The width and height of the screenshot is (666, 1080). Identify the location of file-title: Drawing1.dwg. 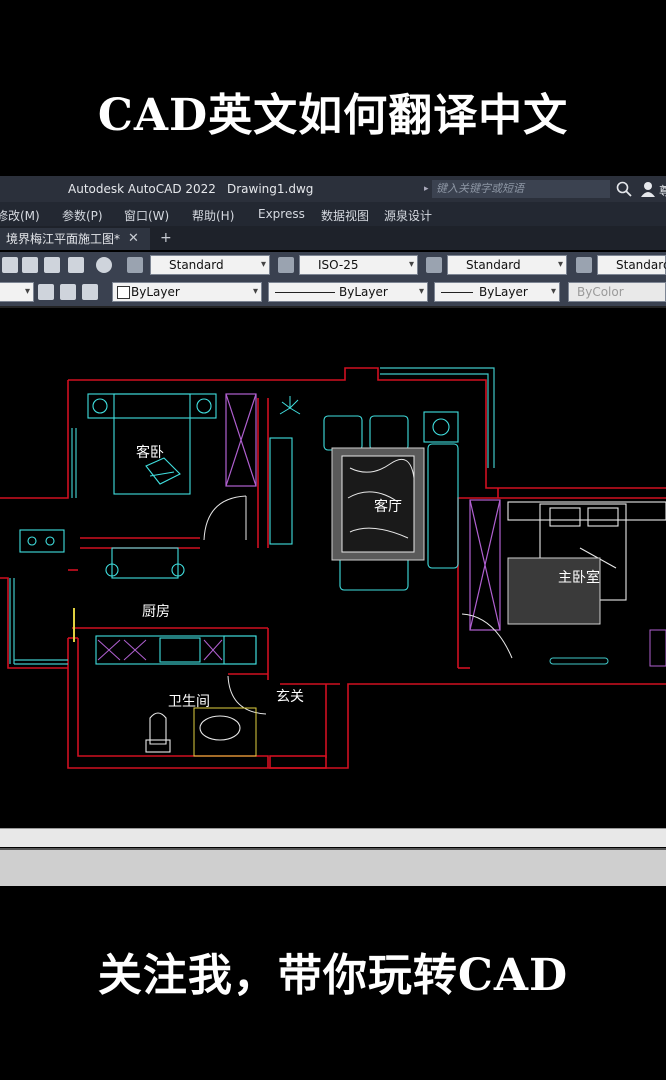
(270, 189).